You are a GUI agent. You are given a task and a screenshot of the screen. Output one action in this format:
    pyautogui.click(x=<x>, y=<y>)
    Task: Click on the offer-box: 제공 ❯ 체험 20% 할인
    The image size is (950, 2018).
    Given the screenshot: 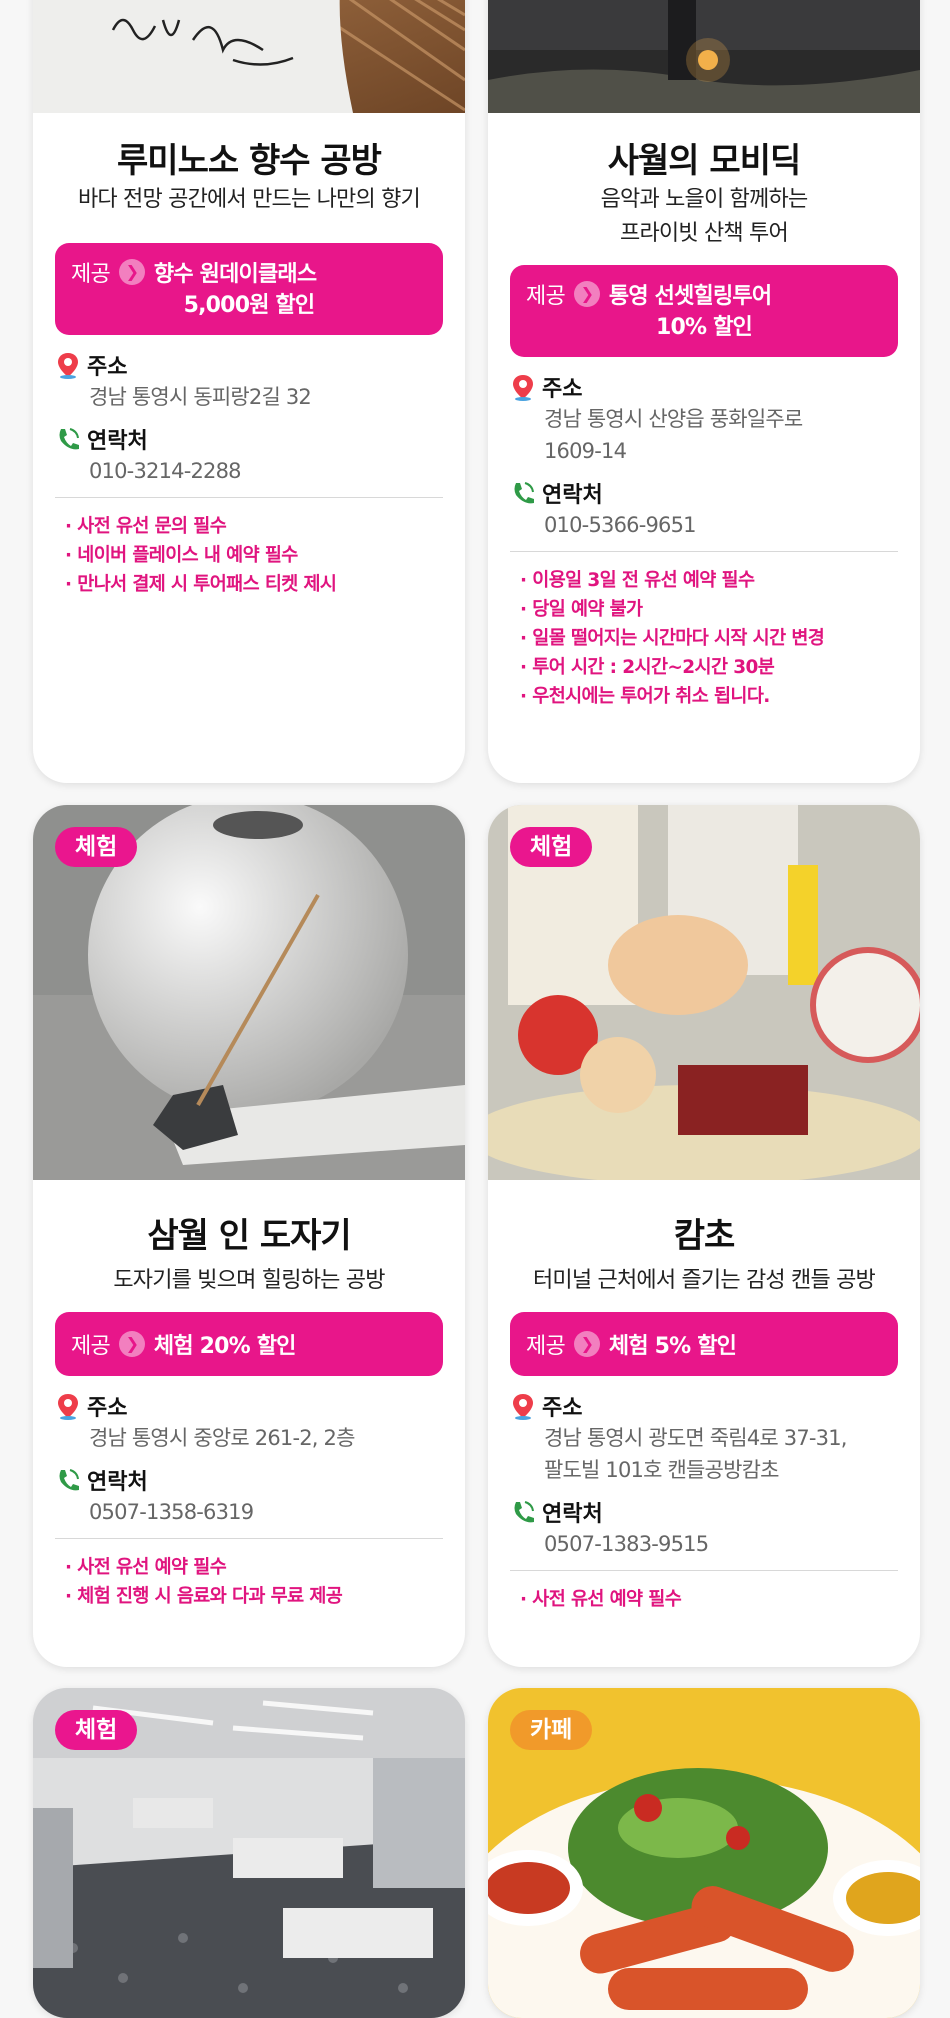 What is the action you would take?
    pyautogui.click(x=249, y=1344)
    